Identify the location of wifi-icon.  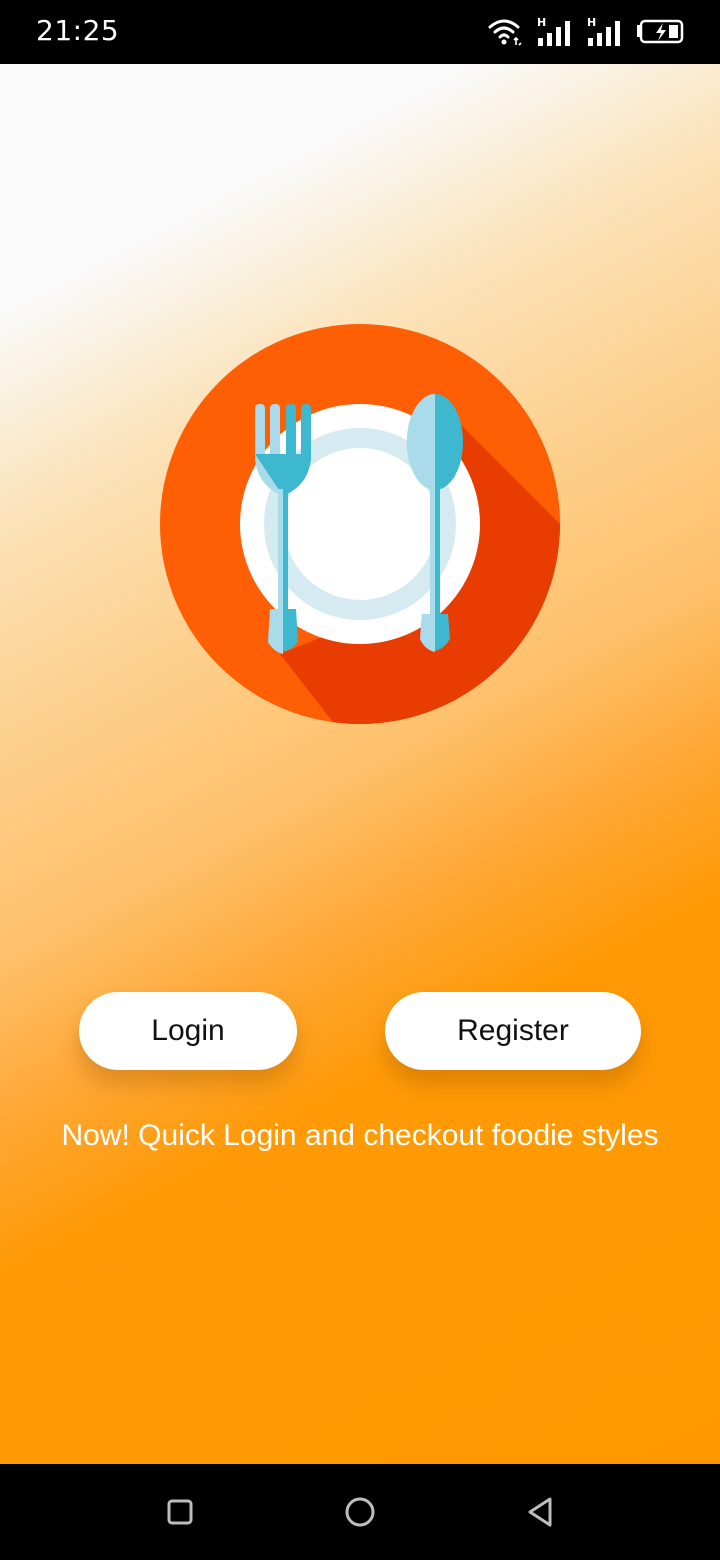
(505, 32).